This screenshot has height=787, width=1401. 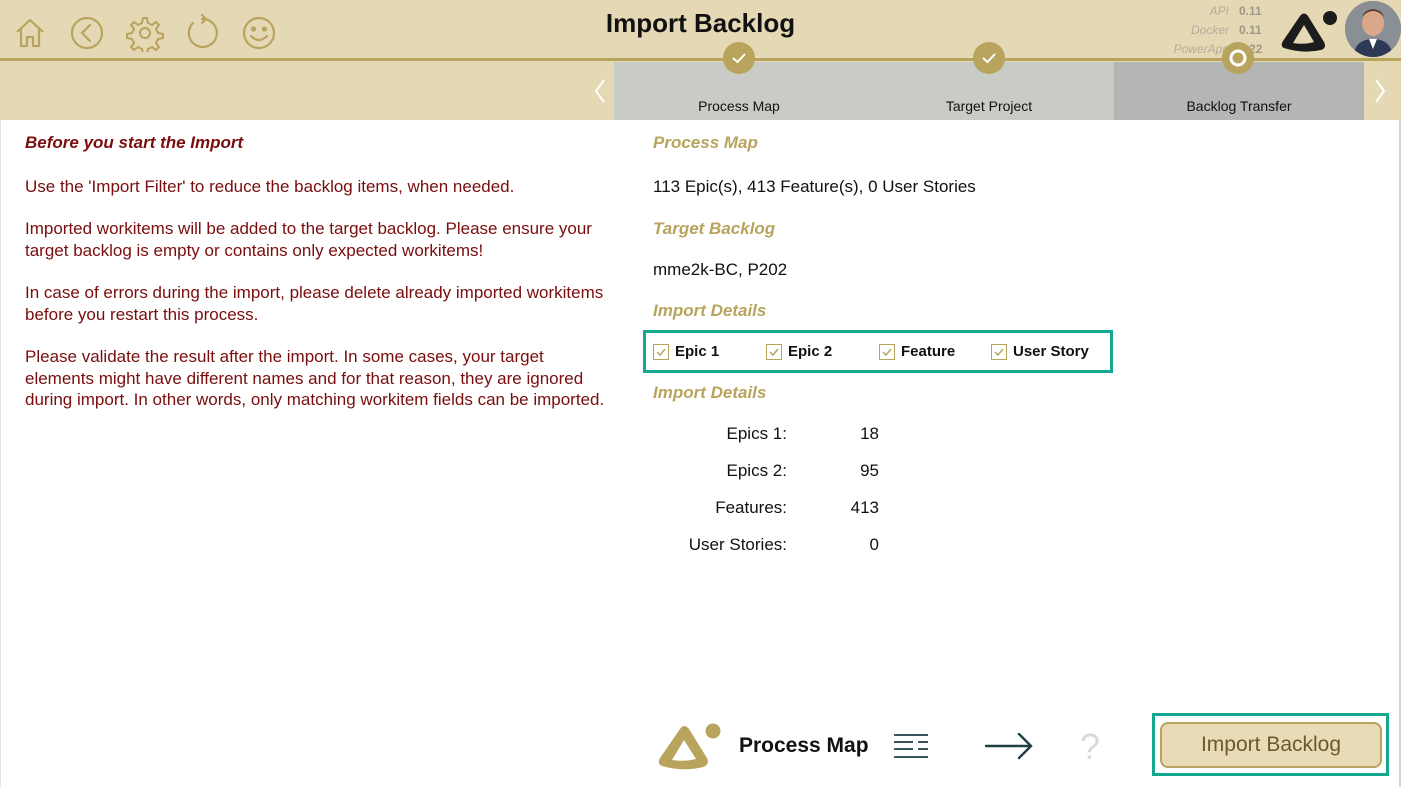 What do you see at coordinates (869, 433) in the screenshot?
I see `detail-value: 18` at bounding box center [869, 433].